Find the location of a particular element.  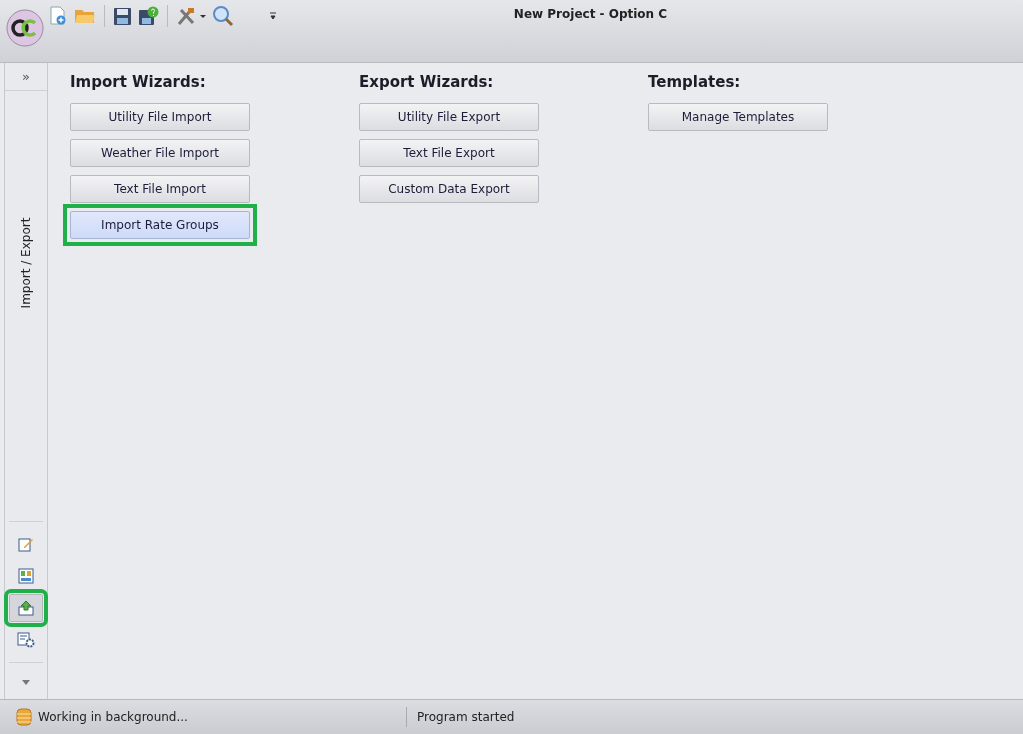

wizard-button: Weather File Import is located at coordinates (160, 153).